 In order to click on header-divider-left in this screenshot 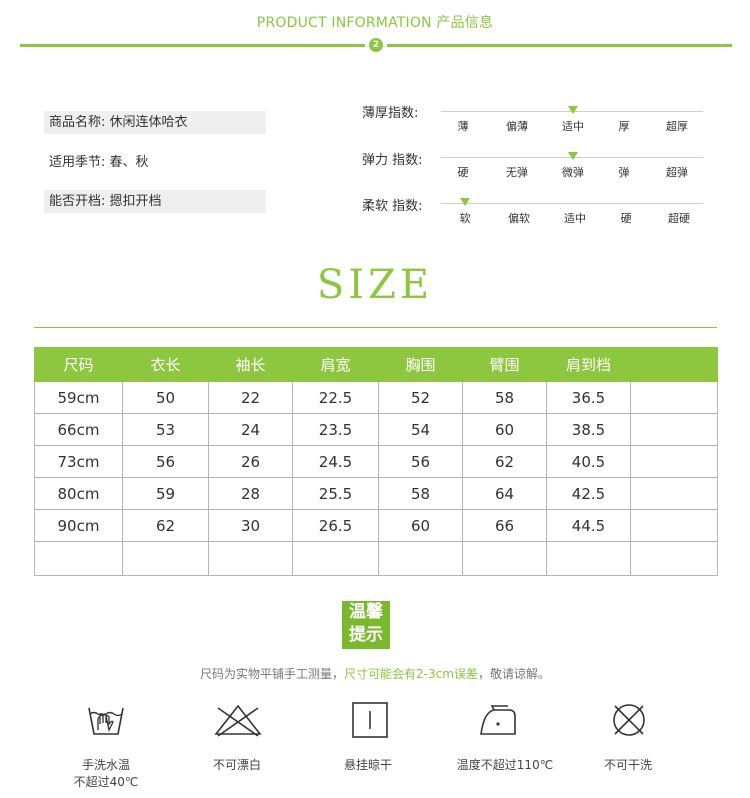, I will do `click(192, 45)`.